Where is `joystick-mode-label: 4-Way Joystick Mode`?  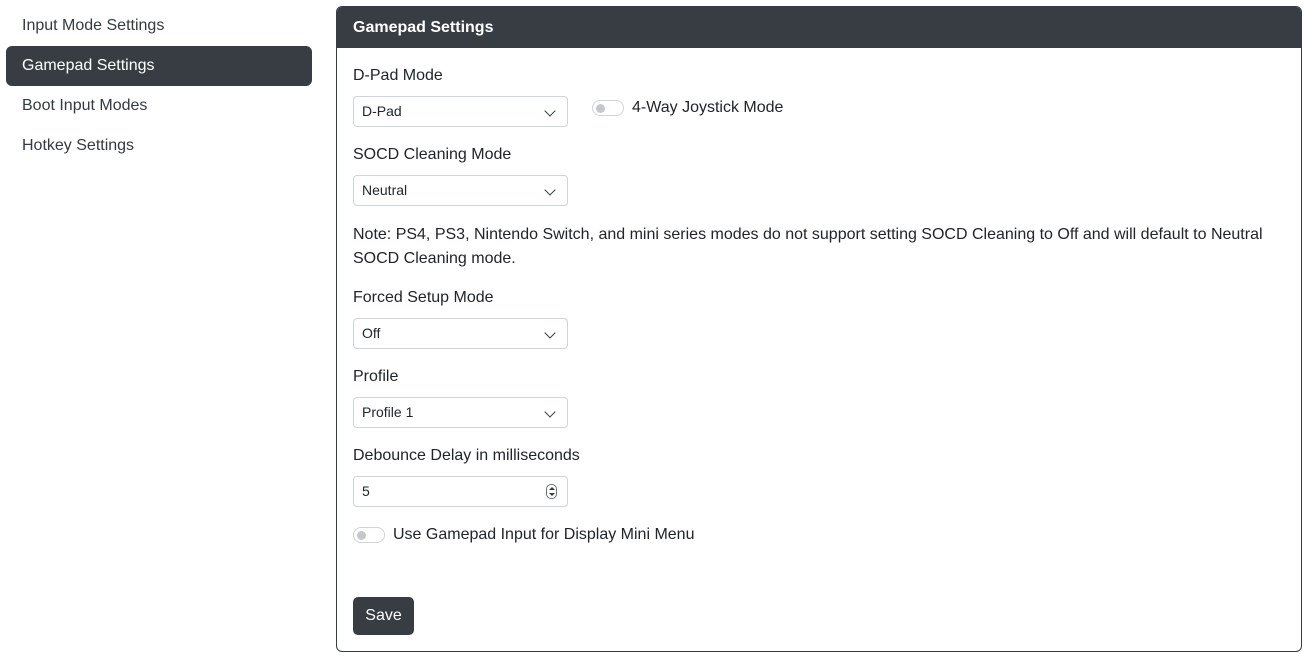
joystick-mode-label: 4-Way Joystick Mode is located at coordinates (708, 107).